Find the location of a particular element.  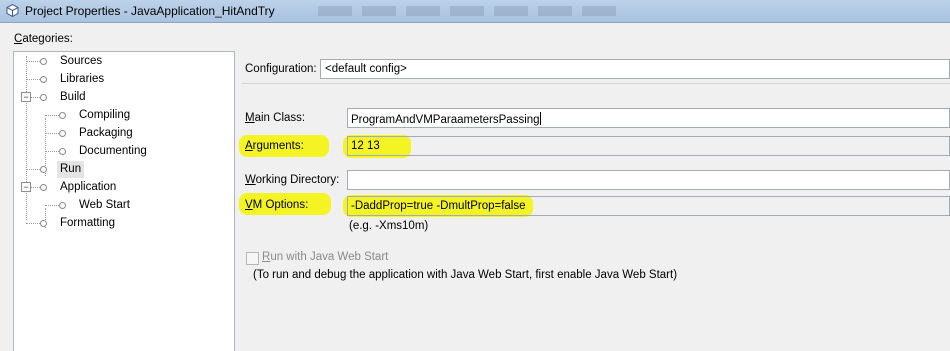

configuration-select: <default config> is located at coordinates (635, 69).